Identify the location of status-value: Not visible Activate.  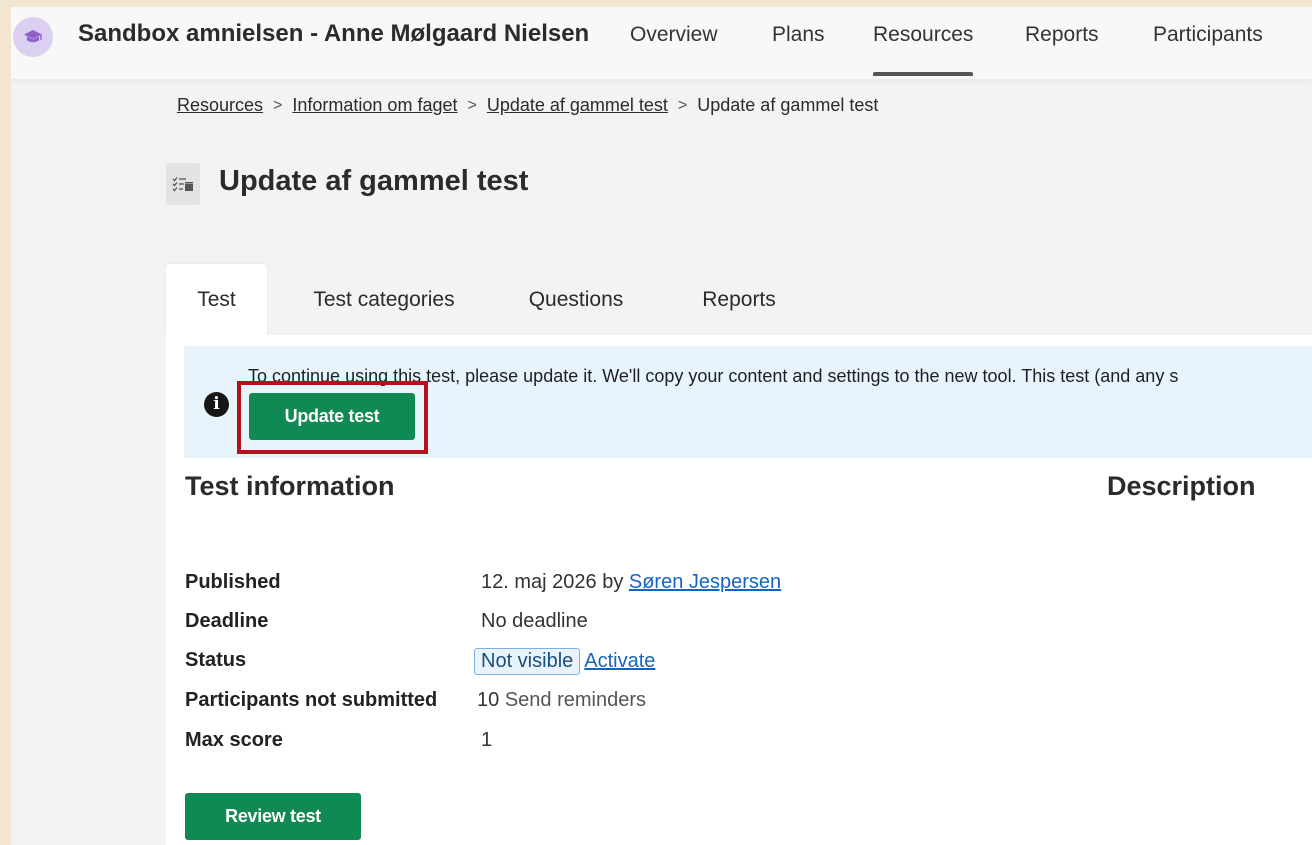
(564, 661).